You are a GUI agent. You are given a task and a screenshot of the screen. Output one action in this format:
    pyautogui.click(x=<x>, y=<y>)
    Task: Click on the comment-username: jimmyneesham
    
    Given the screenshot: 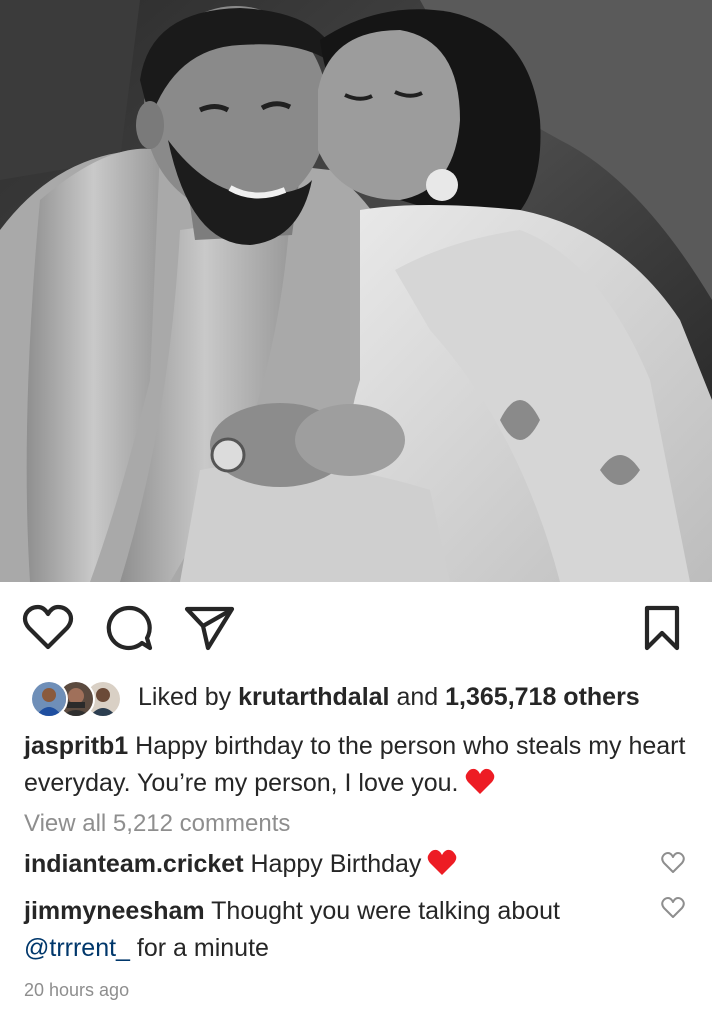 What is the action you would take?
    pyautogui.click(x=114, y=911)
    